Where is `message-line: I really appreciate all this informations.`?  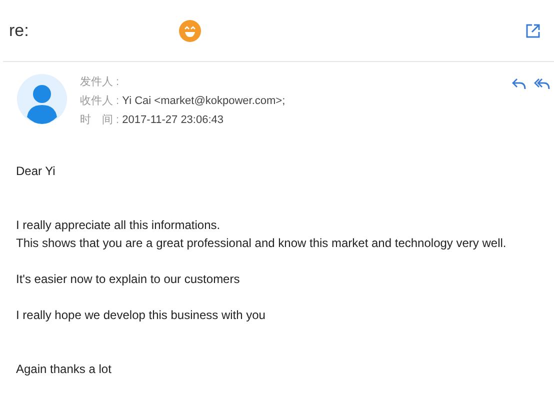
message-line: I really appreciate all this informations. is located at coordinates (119, 225).